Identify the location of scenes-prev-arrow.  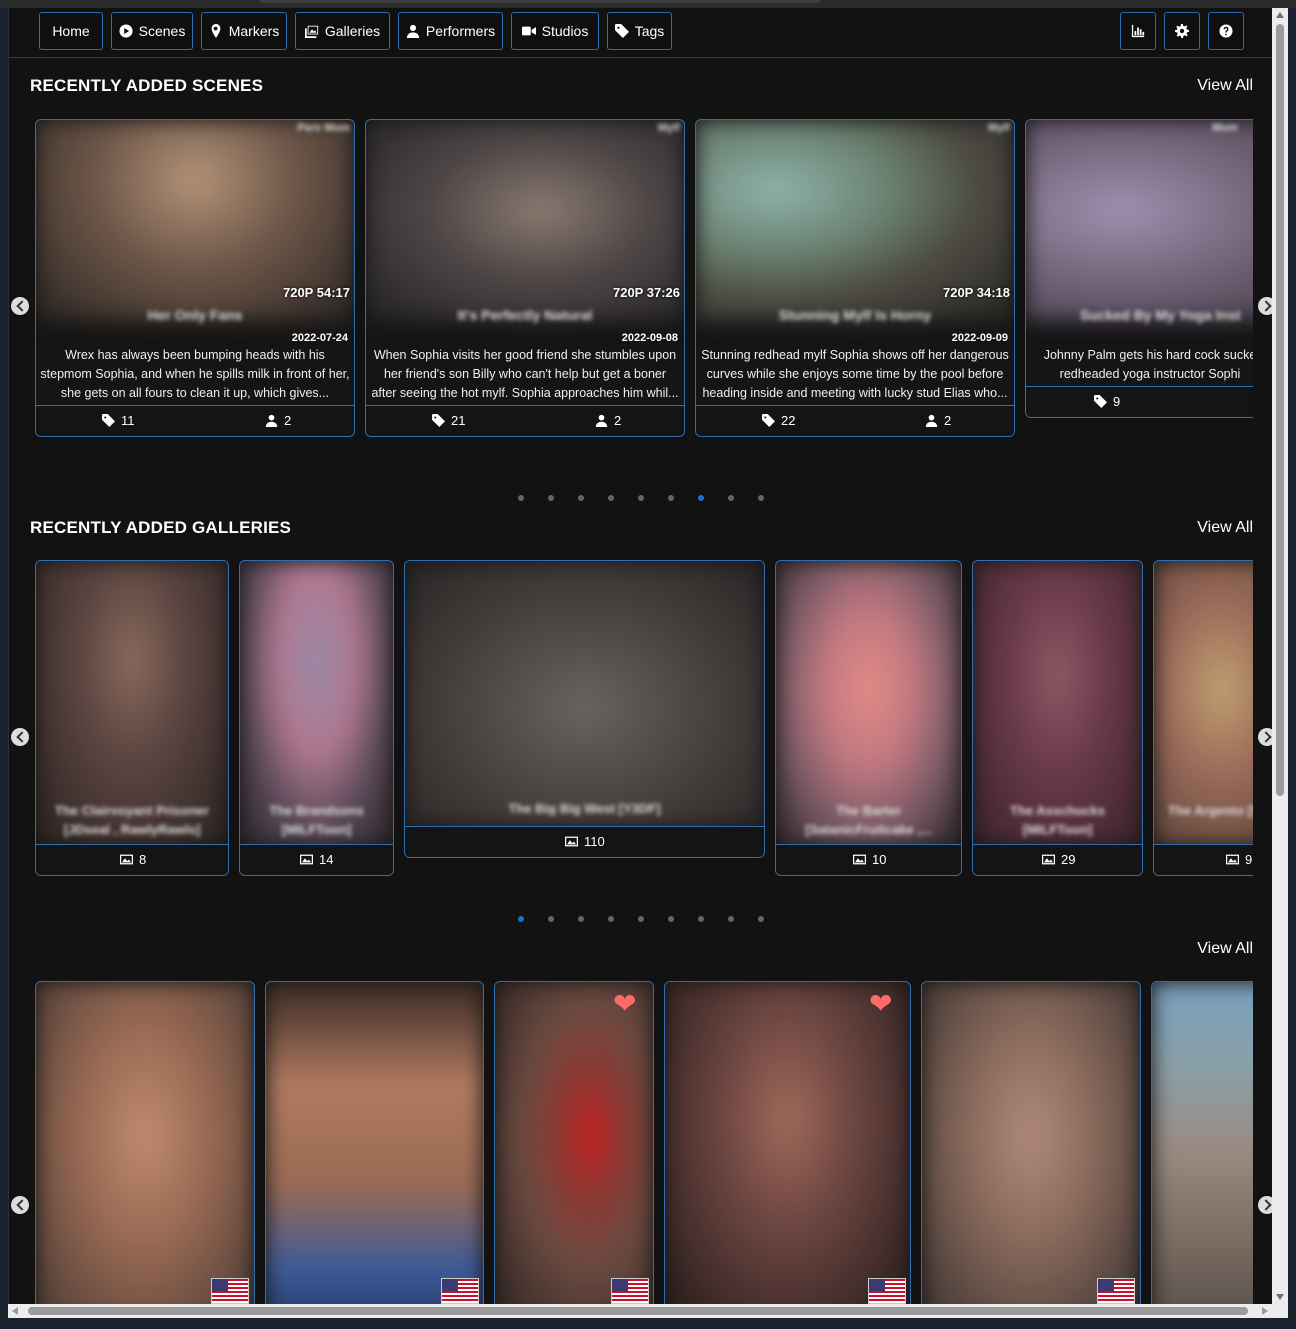
(20, 306).